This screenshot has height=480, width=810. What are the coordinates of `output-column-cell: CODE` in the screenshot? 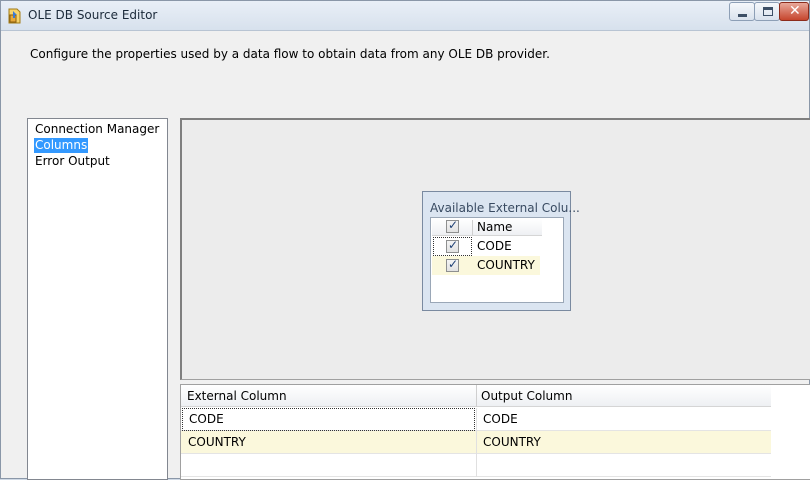 It's located at (624, 419).